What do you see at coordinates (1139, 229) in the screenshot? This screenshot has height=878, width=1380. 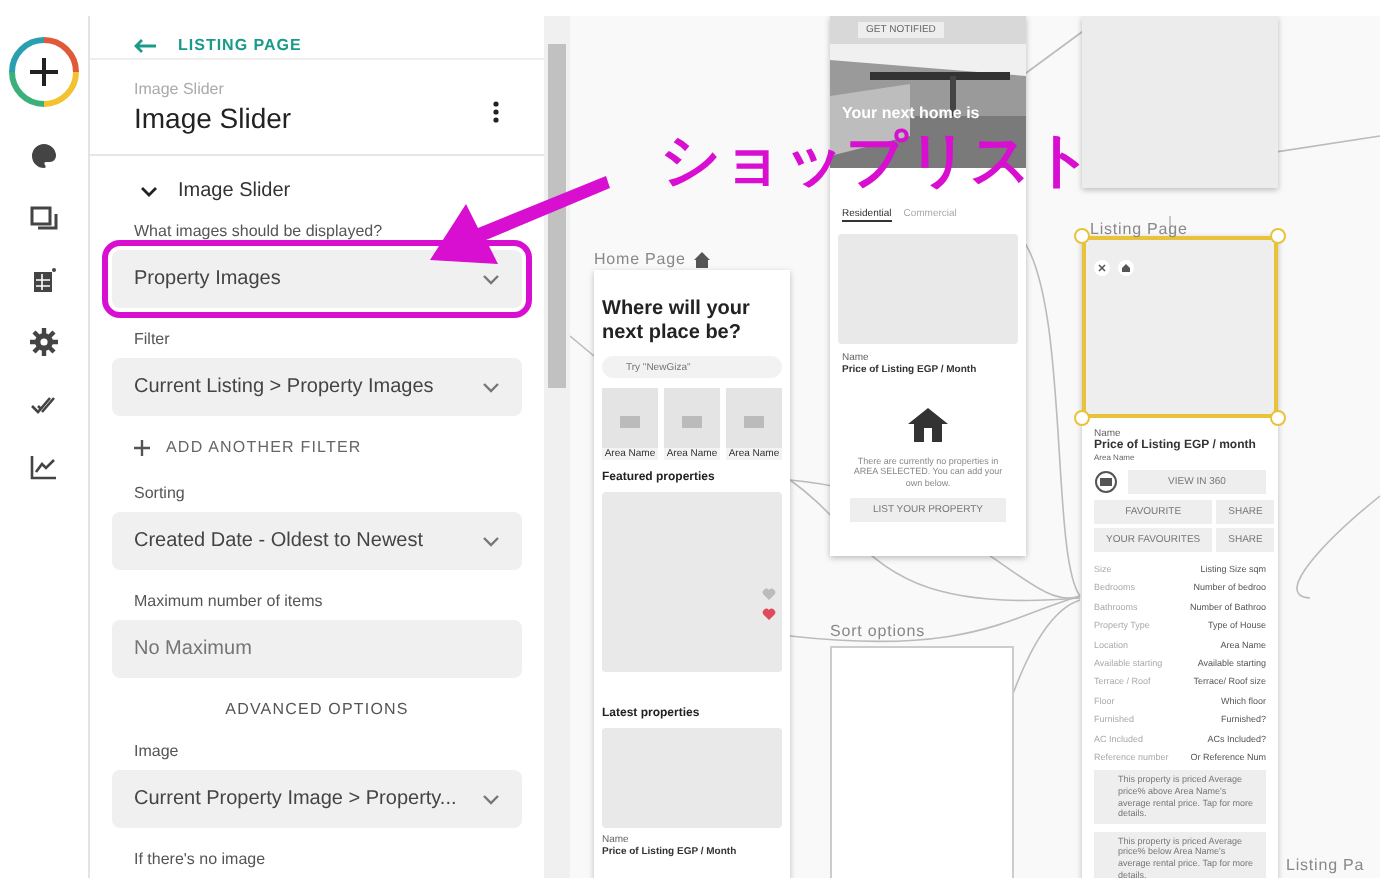 I see `frame-label: Listing Page` at bounding box center [1139, 229].